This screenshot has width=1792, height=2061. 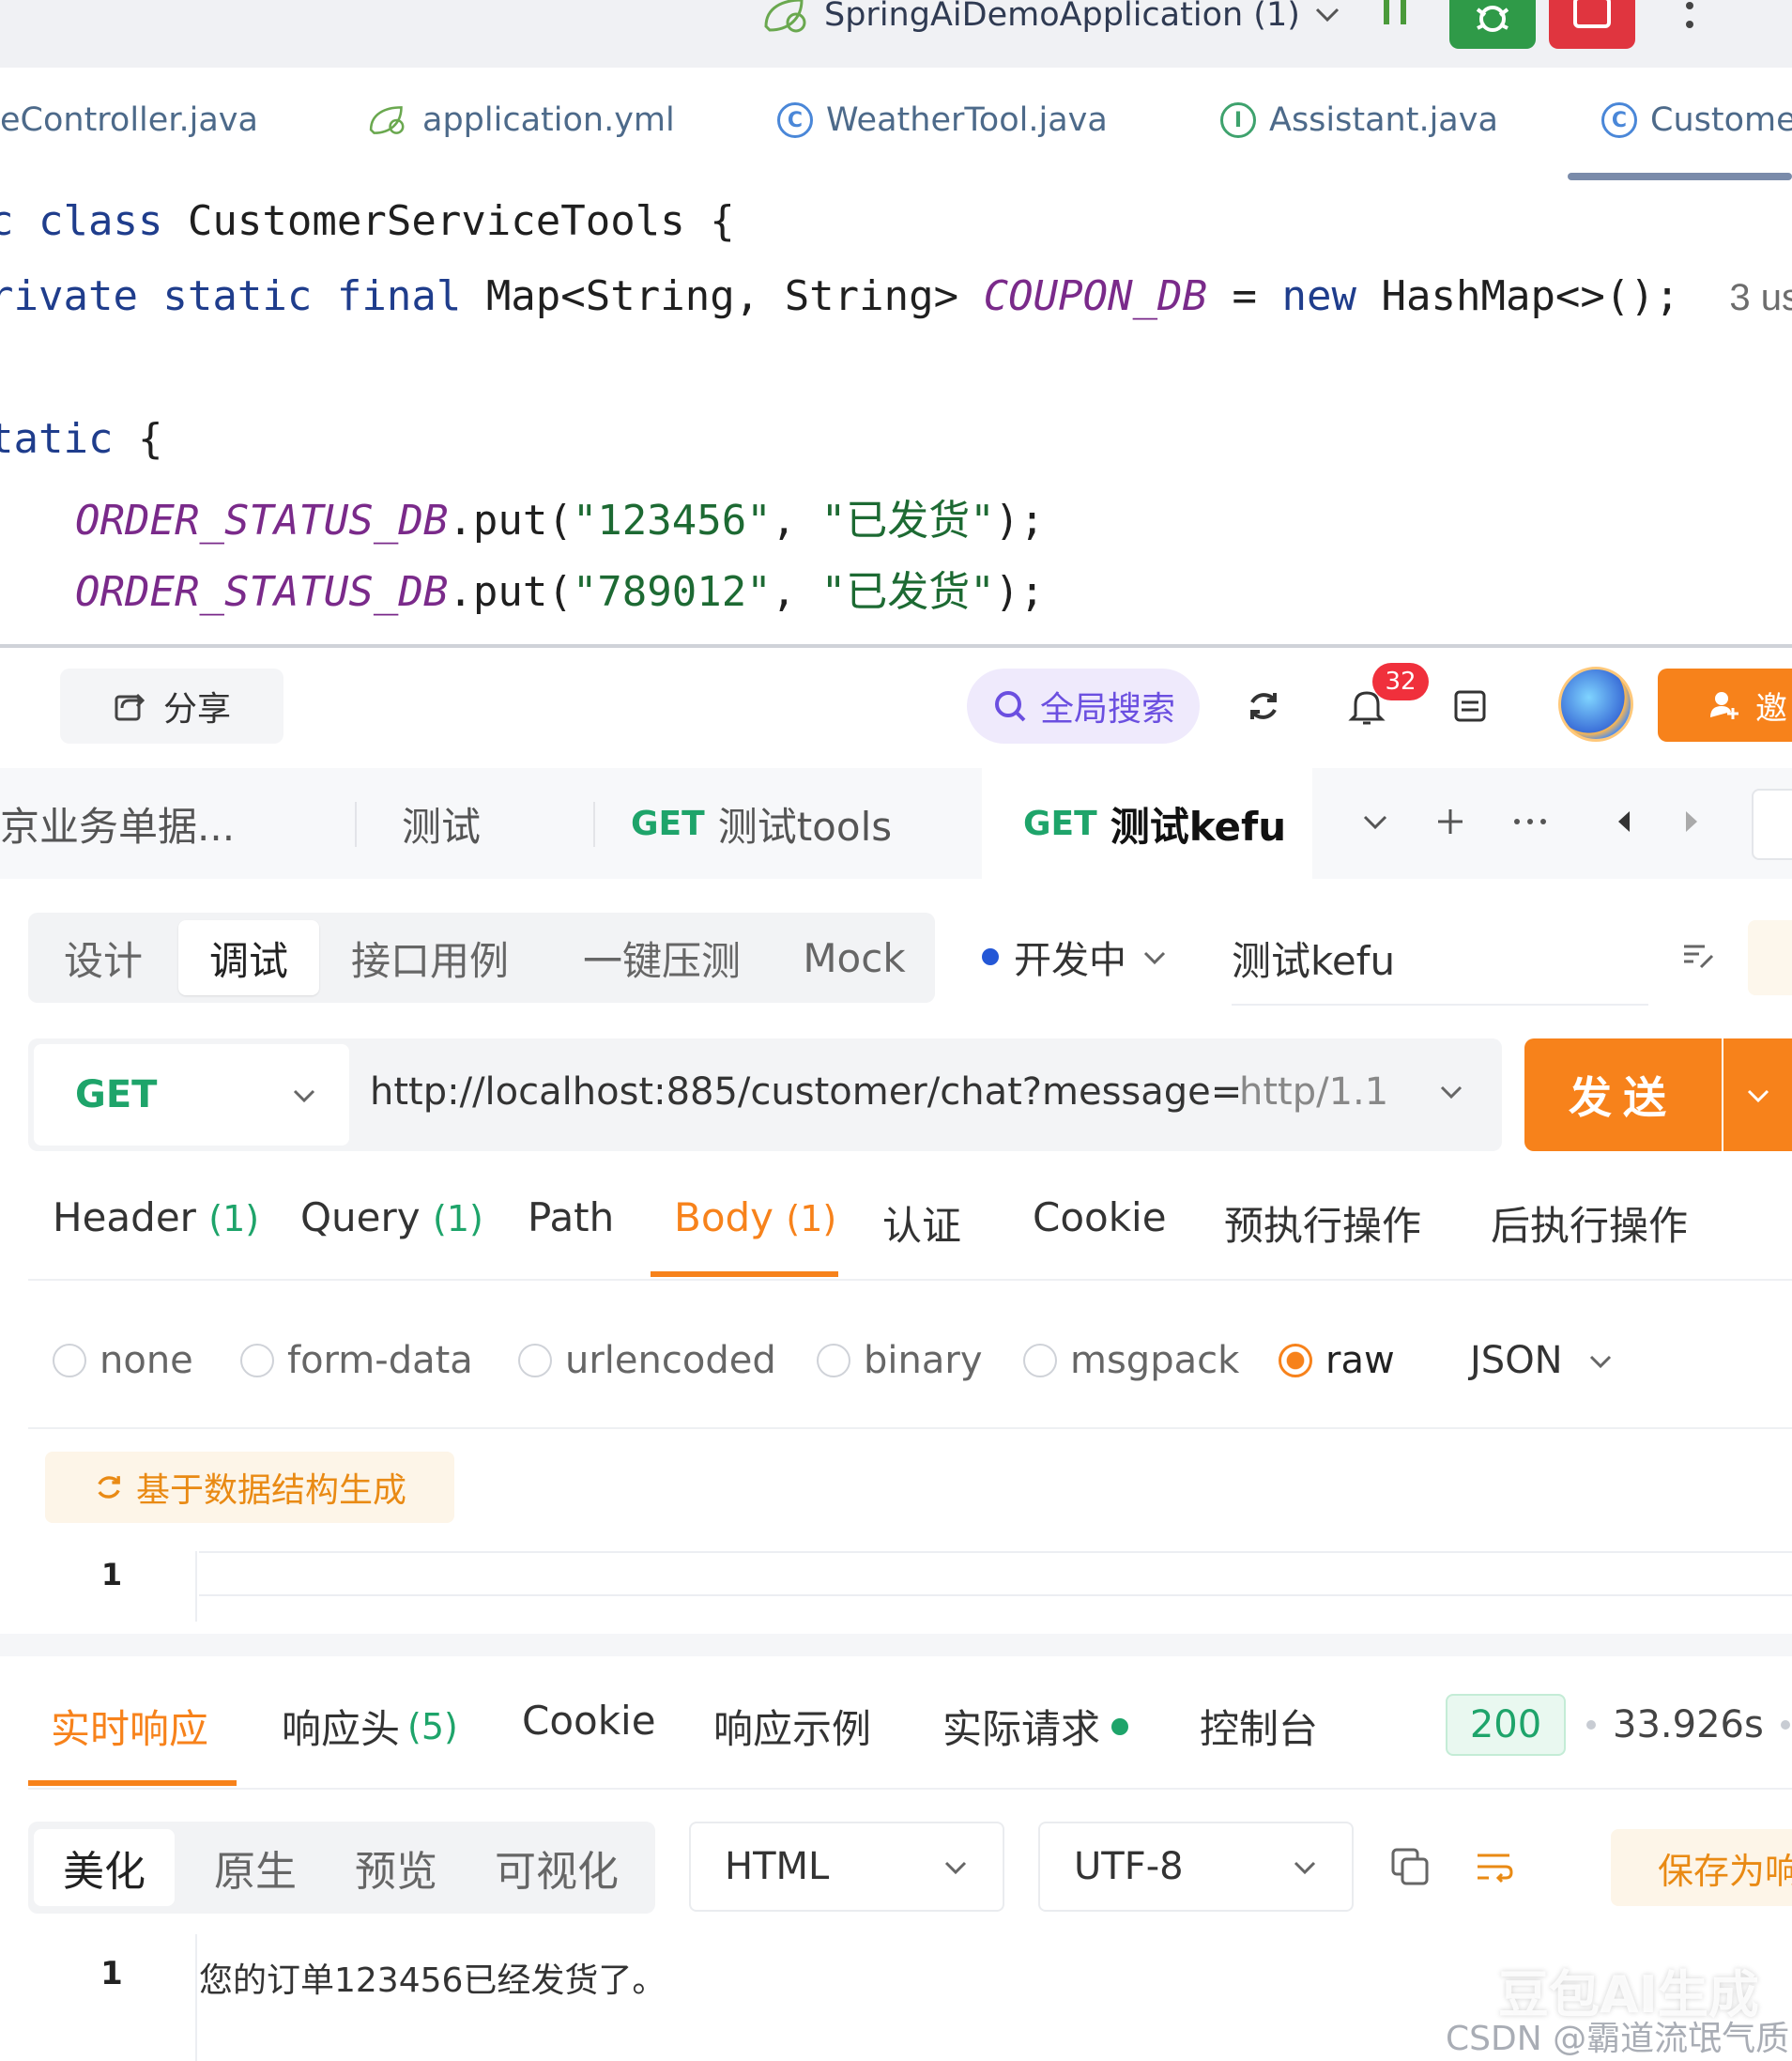 I want to click on tab-controller-java: eController.java, so click(x=129, y=120).